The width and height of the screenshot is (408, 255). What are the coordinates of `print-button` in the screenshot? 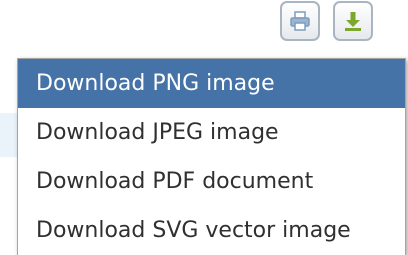 It's located at (300, 21).